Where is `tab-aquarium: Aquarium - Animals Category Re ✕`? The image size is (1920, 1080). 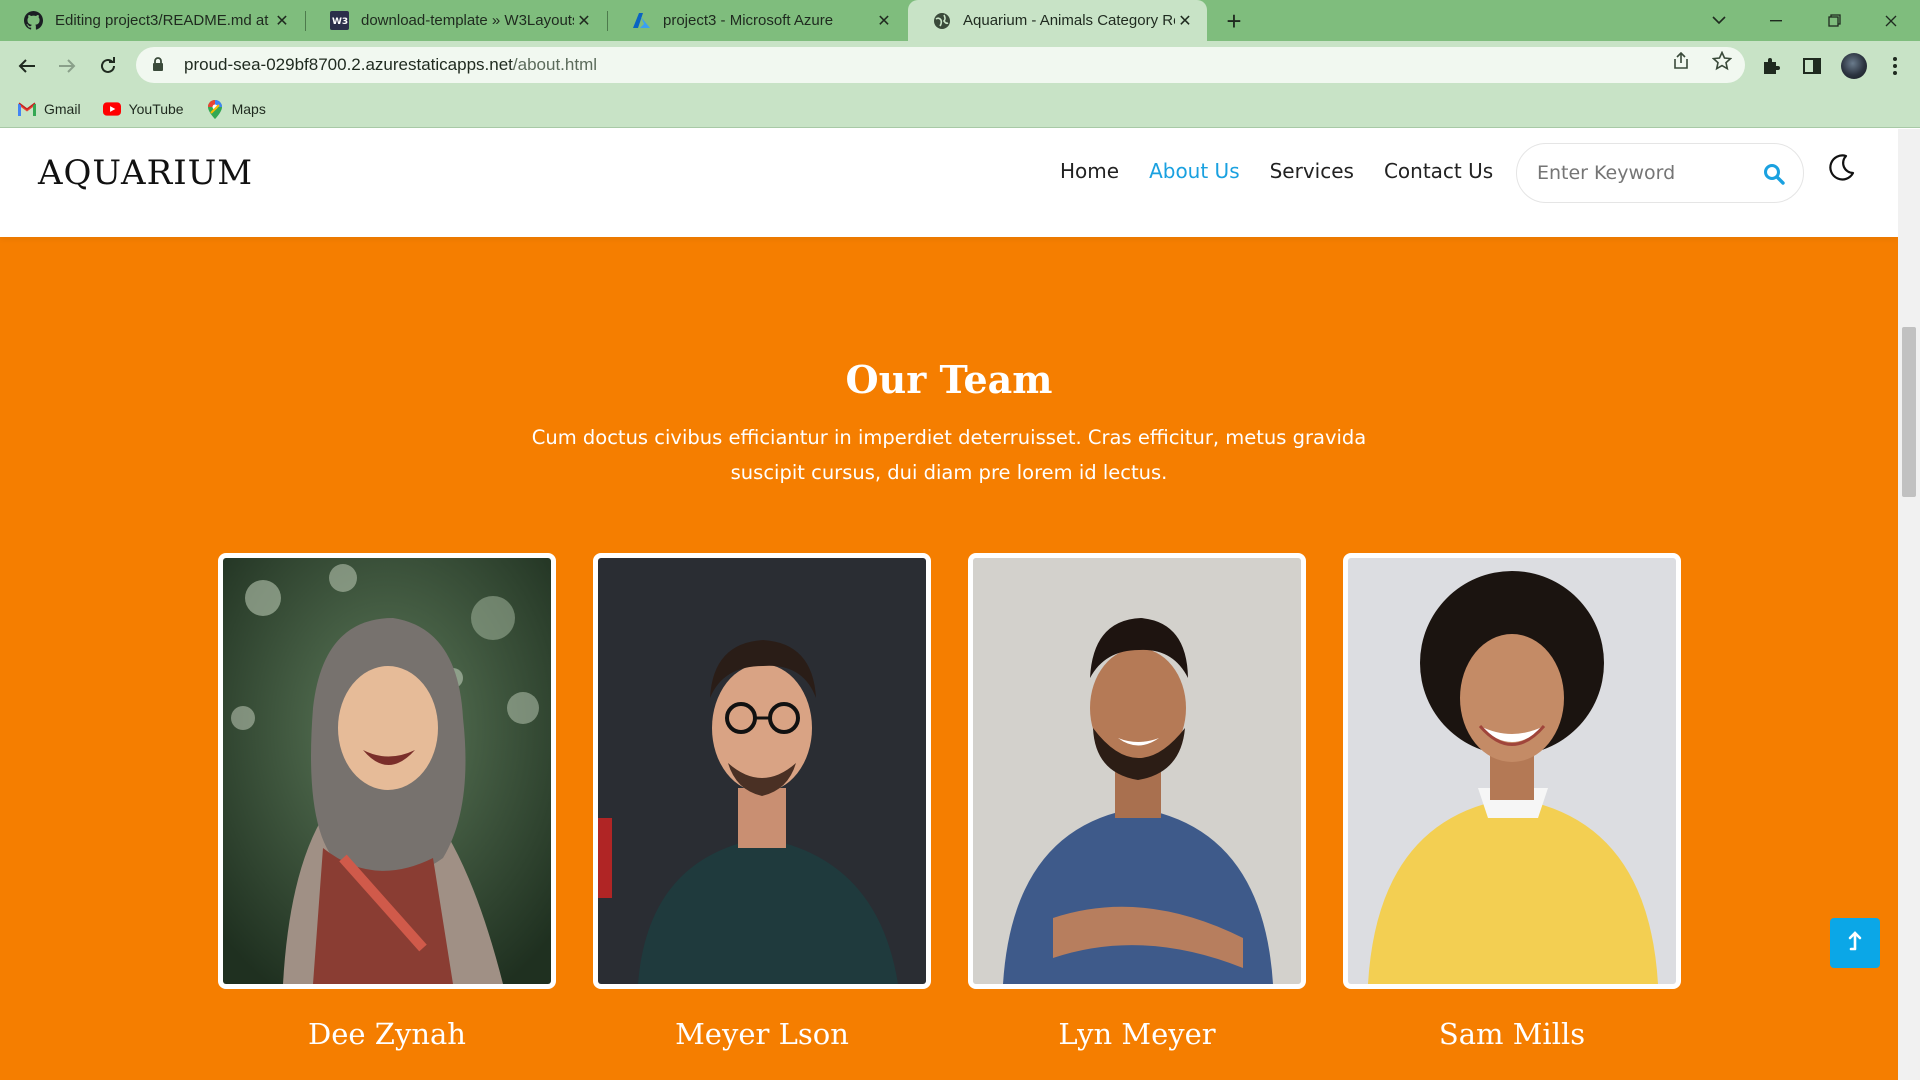
tab-aquarium: Aquarium - Animals Category Re ✕ is located at coordinates (1057, 20).